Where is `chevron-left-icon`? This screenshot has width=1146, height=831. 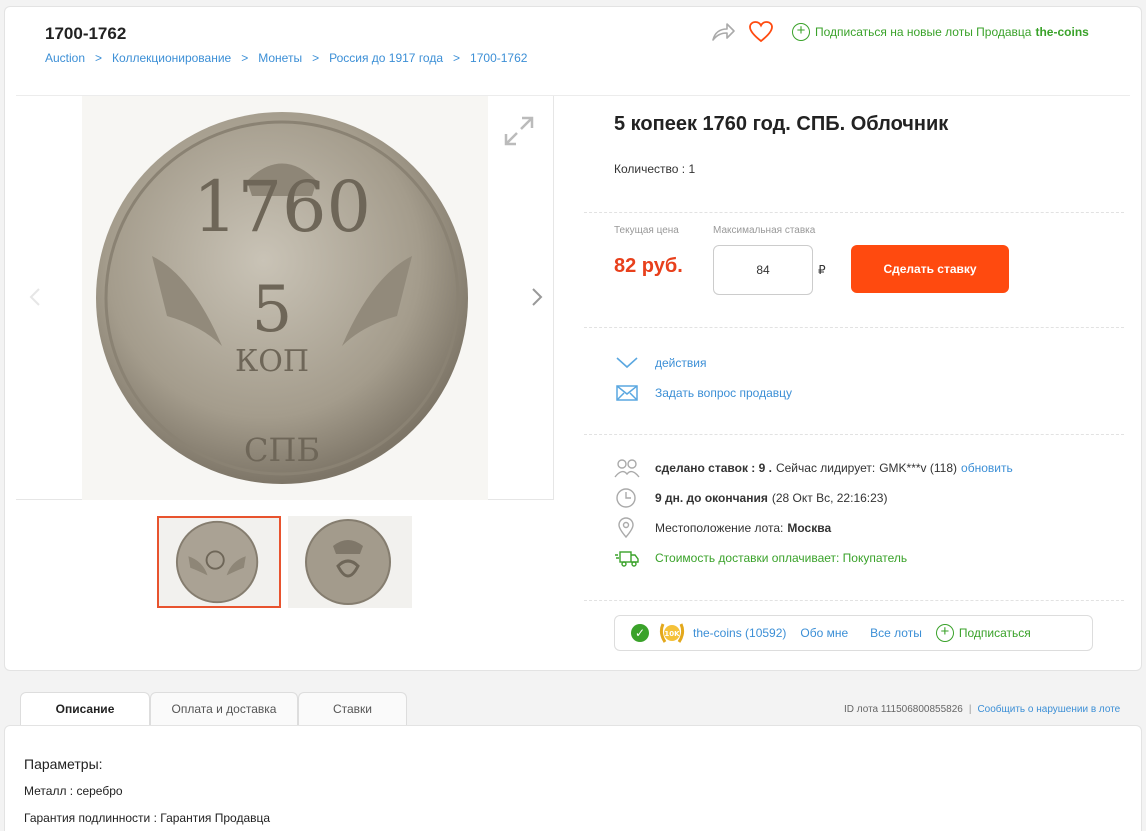
chevron-left-icon is located at coordinates (35, 297).